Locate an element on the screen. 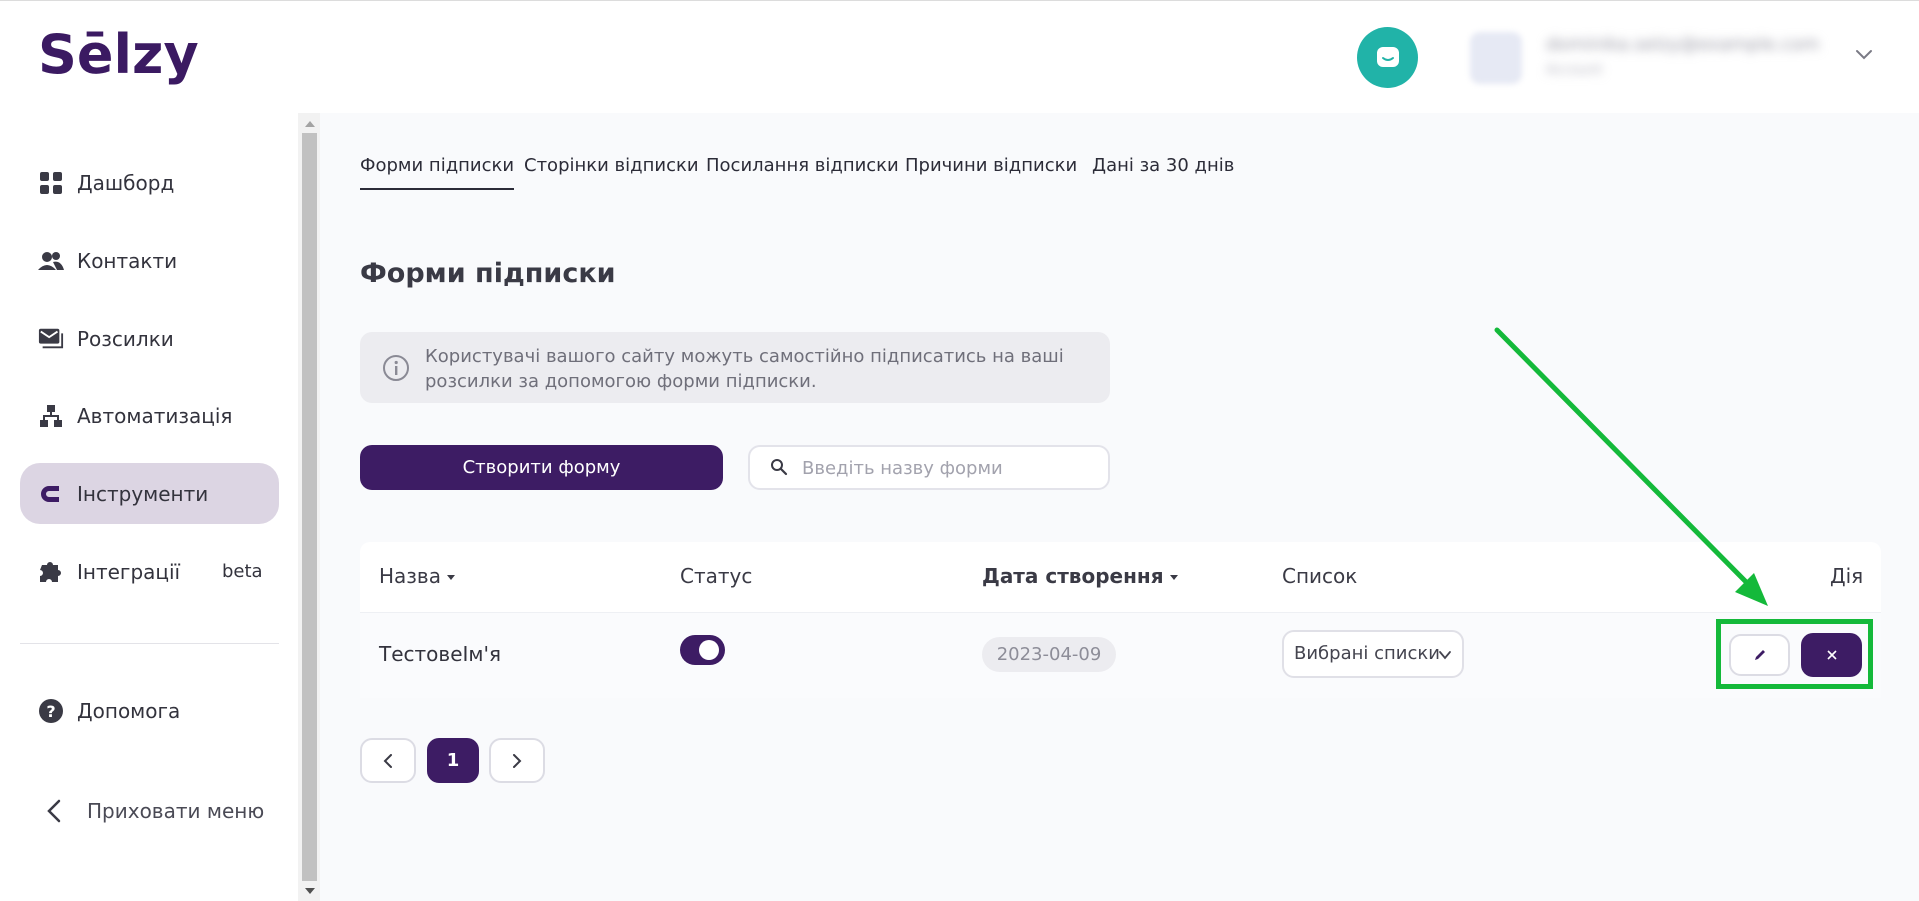 Image resolution: width=1919 pixels, height=901 pixels. tab-unsubscribe-links: Посилання відписки is located at coordinates (802, 171).